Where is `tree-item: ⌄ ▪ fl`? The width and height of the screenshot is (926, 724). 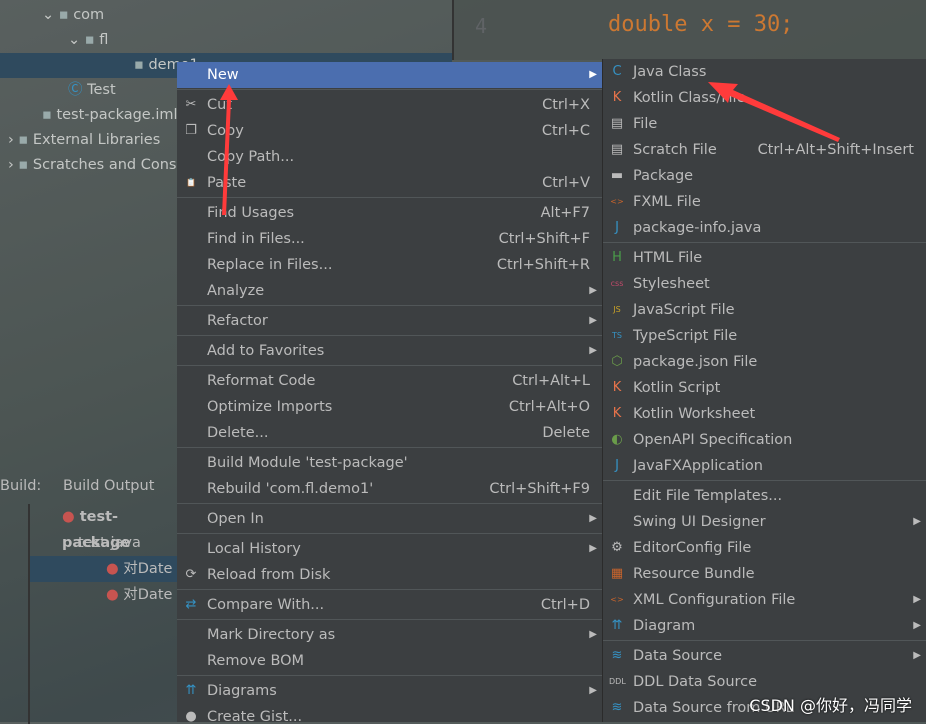
tree-item: ⌄ ▪ fl is located at coordinates (88, 40).